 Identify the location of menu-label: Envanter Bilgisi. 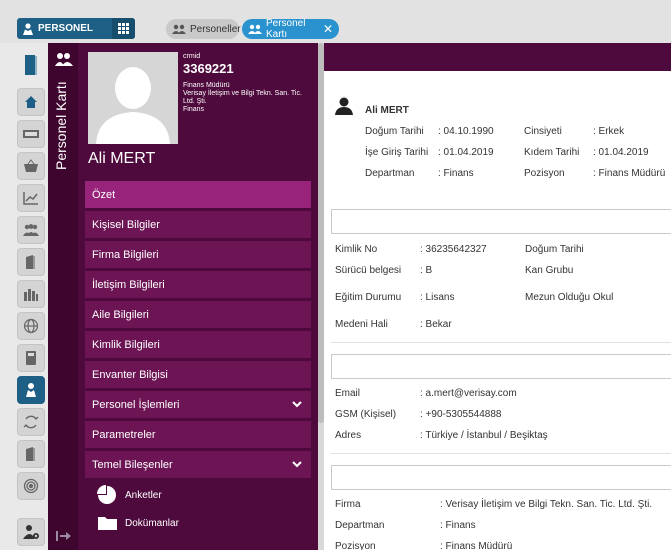
(130, 374).